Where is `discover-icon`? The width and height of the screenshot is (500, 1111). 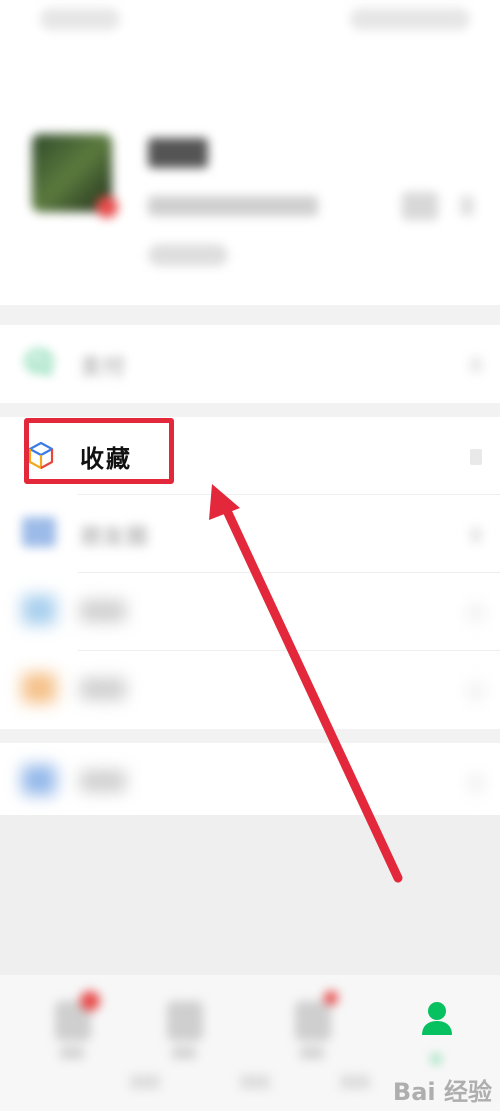 discover-icon is located at coordinates (313, 1021).